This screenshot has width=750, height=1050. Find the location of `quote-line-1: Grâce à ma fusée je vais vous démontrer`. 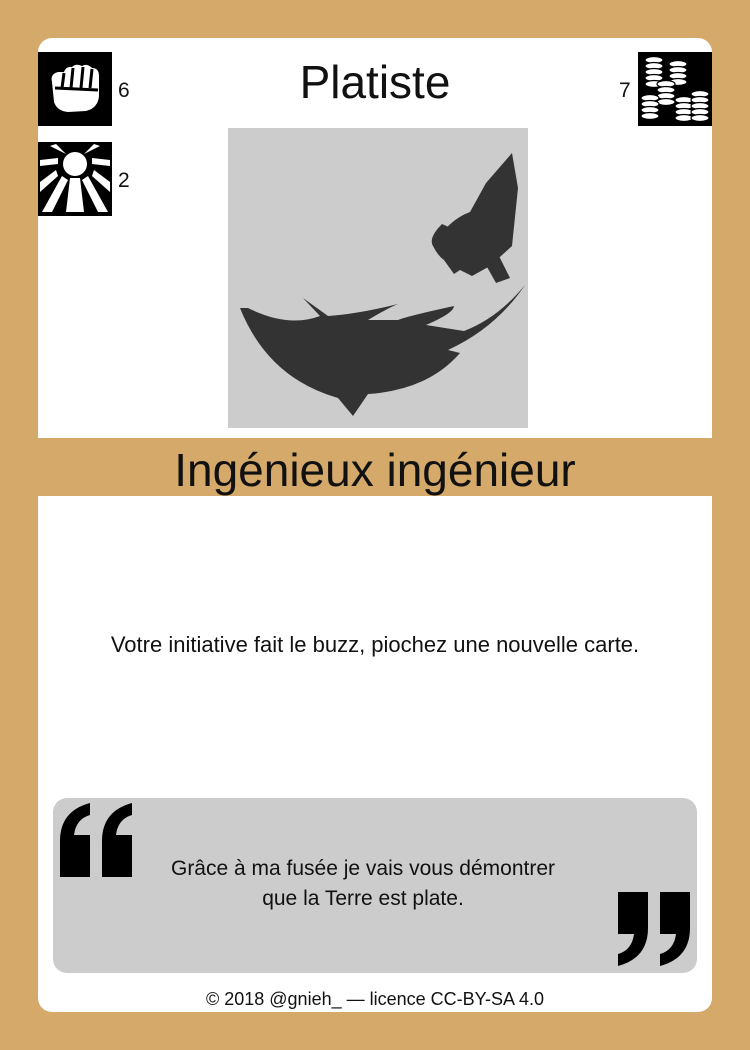

quote-line-1: Grâce à ma fusée je vais vous démontrer is located at coordinates (362, 868).